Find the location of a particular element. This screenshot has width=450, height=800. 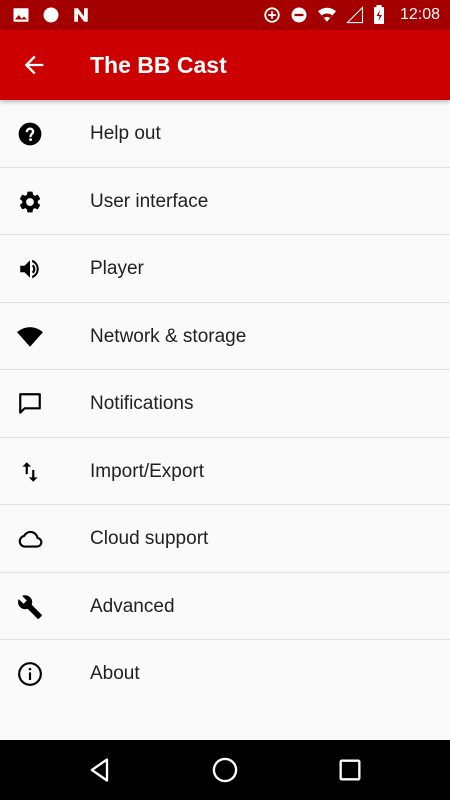

recents-square-icon is located at coordinates (350, 770).